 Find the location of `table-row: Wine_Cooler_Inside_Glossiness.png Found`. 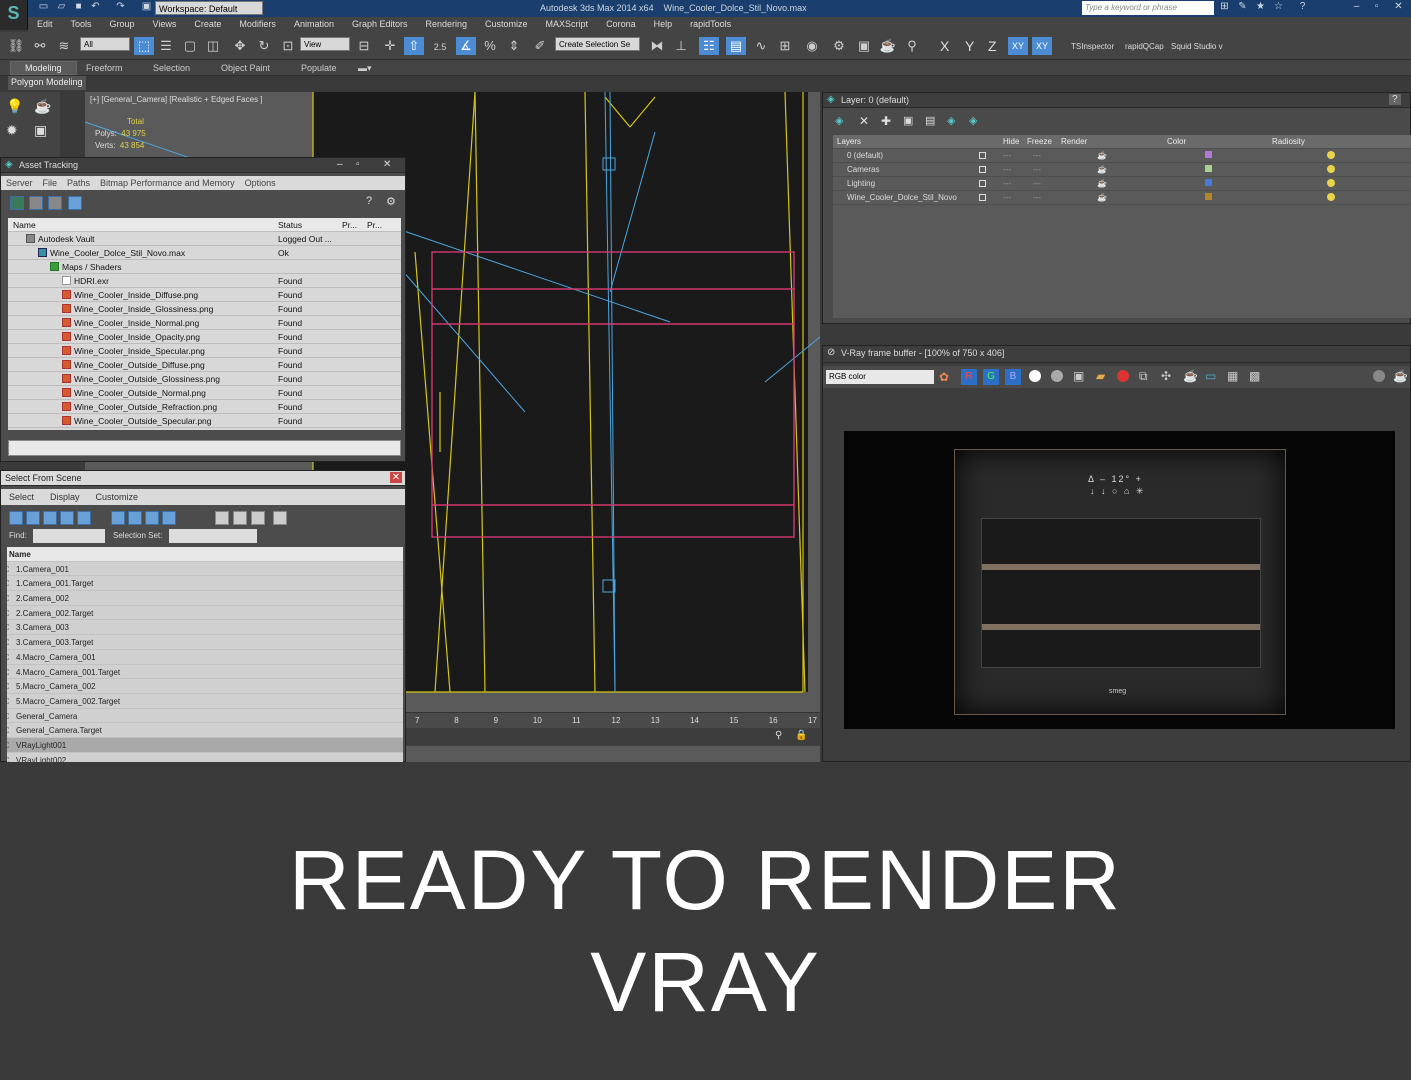

table-row: Wine_Cooler_Inside_Glossiness.png Found is located at coordinates (204, 309).